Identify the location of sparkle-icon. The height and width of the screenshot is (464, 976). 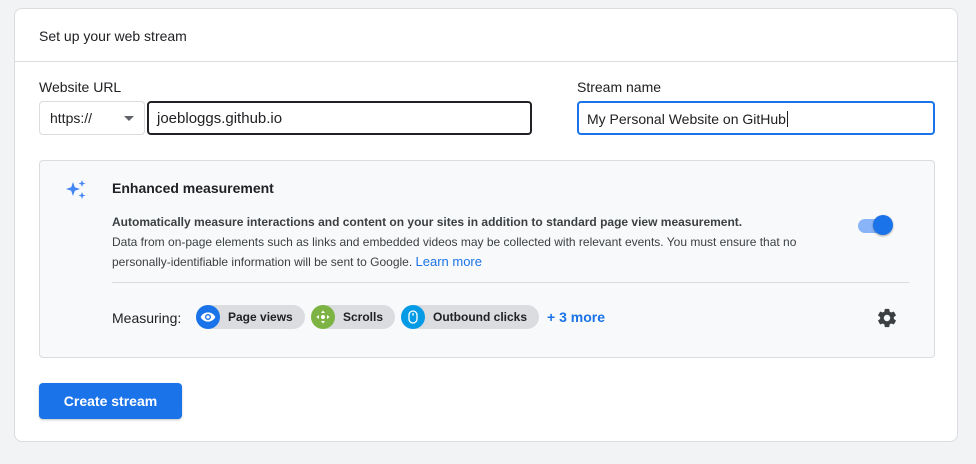
(76, 189).